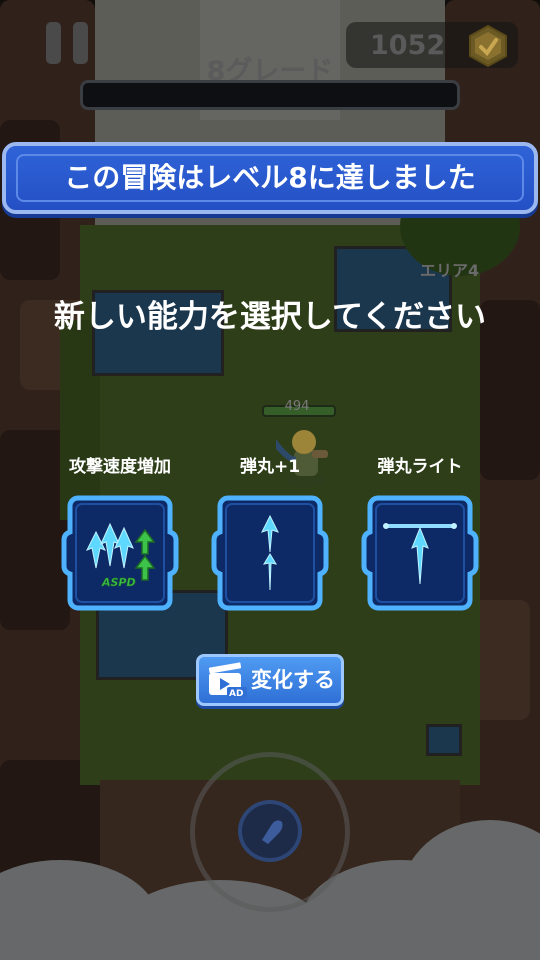 The height and width of the screenshot is (960, 540). I want to click on experience-bar, so click(270, 95).